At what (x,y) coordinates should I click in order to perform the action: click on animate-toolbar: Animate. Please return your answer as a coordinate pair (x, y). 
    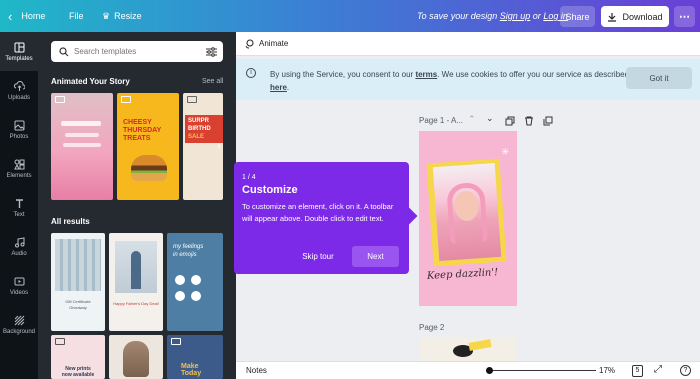
    Looking at the image, I should click on (468, 44).